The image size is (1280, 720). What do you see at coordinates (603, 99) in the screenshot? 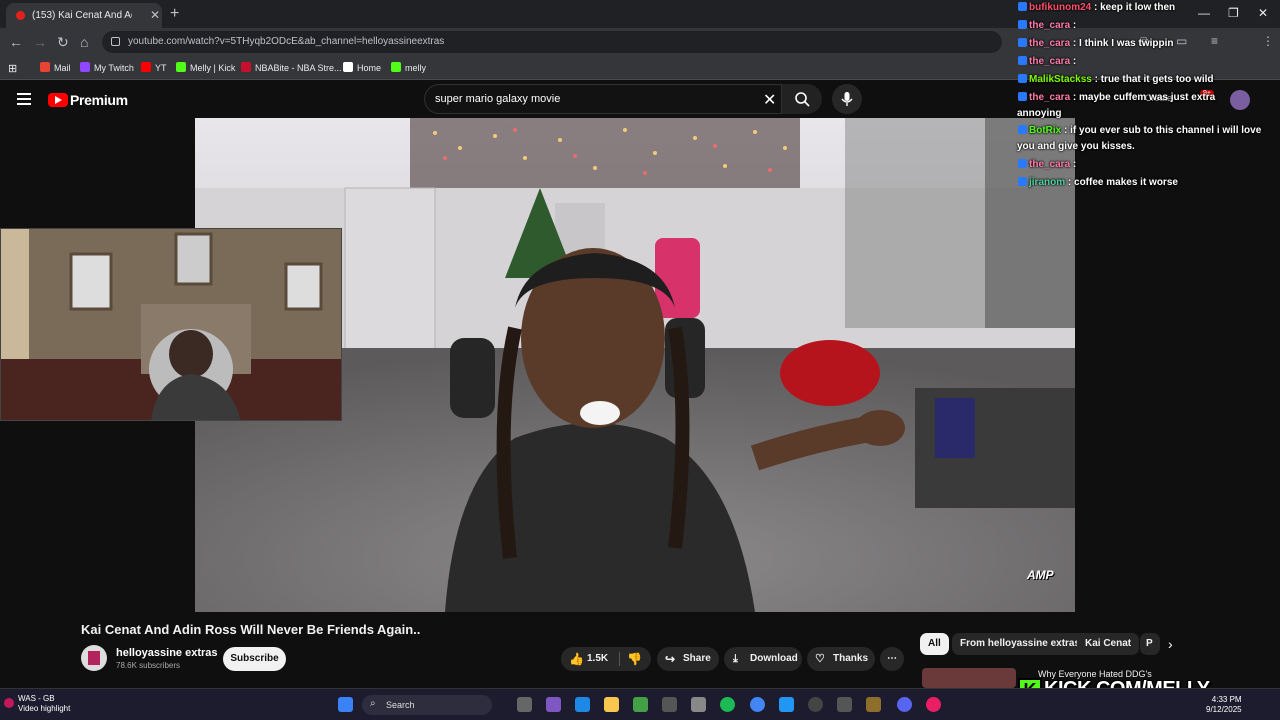
I see `search-input: super mario galaxy movie ✕` at bounding box center [603, 99].